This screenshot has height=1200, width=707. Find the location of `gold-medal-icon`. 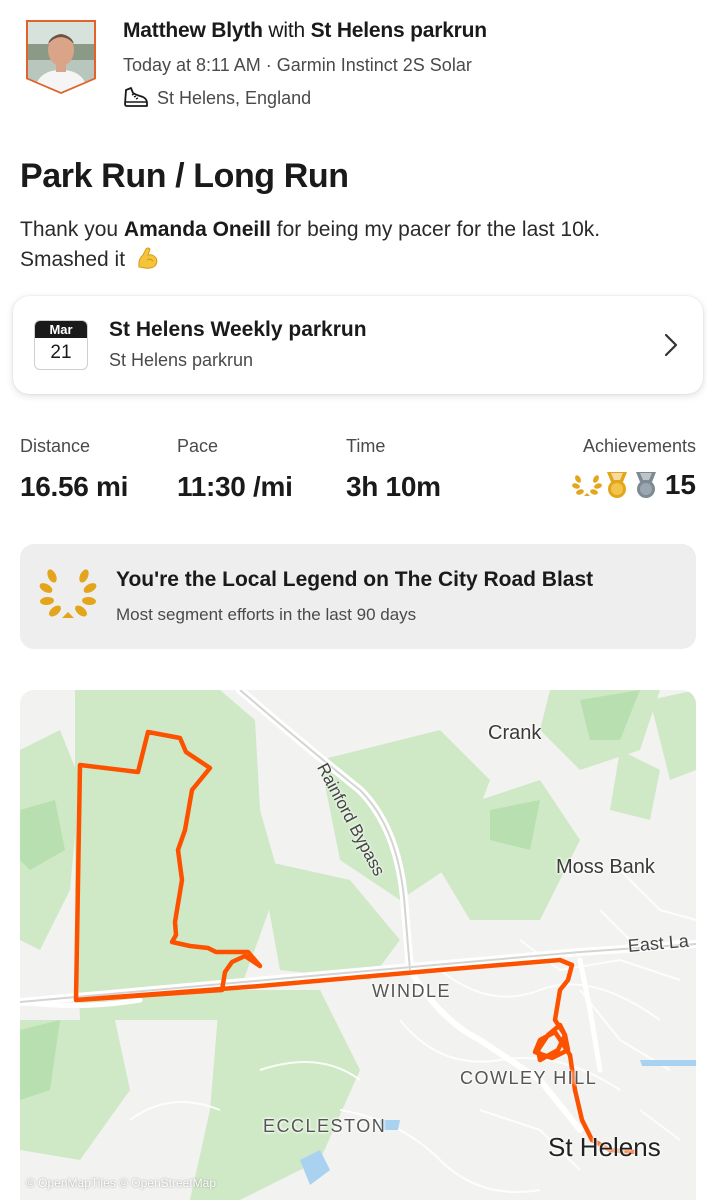

gold-medal-icon is located at coordinates (616, 485).